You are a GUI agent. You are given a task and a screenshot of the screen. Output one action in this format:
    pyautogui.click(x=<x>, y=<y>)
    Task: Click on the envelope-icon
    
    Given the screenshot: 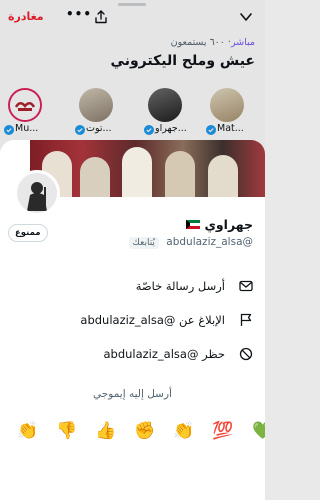 What is the action you would take?
    pyautogui.click(x=246, y=286)
    